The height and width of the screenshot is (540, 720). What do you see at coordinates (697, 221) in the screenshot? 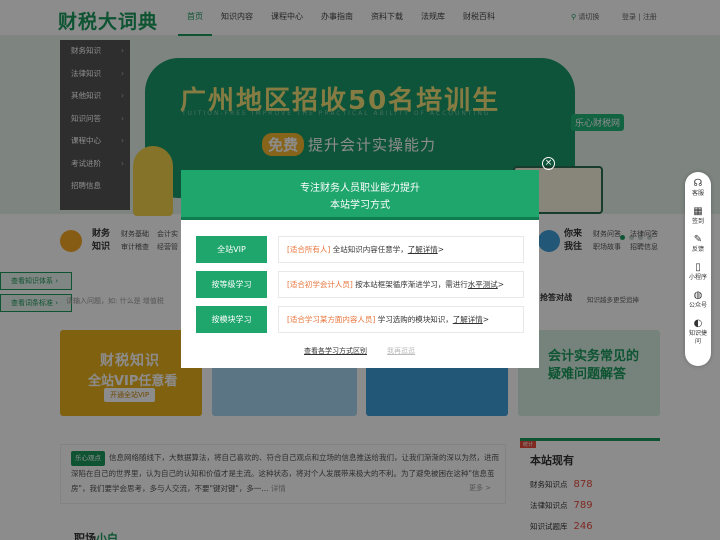
I see `toolbar-label: 签到` at bounding box center [697, 221].